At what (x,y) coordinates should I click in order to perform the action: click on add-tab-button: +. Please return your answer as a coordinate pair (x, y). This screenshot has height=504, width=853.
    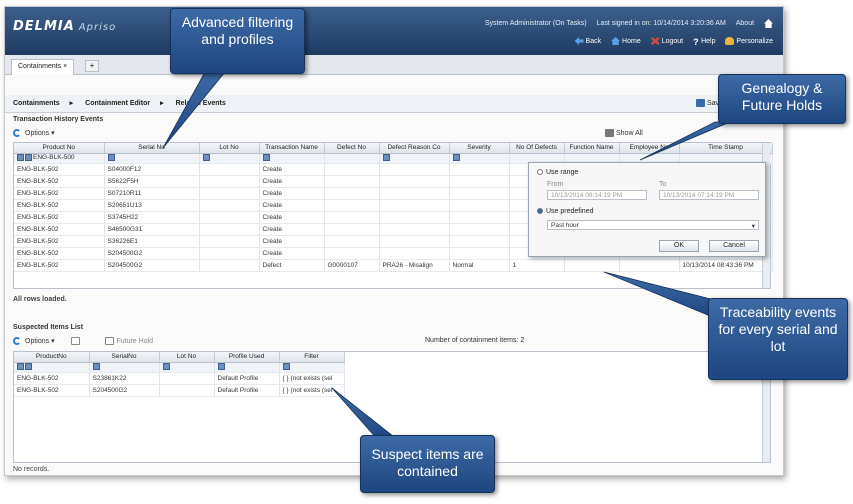
    Looking at the image, I should click on (92, 66).